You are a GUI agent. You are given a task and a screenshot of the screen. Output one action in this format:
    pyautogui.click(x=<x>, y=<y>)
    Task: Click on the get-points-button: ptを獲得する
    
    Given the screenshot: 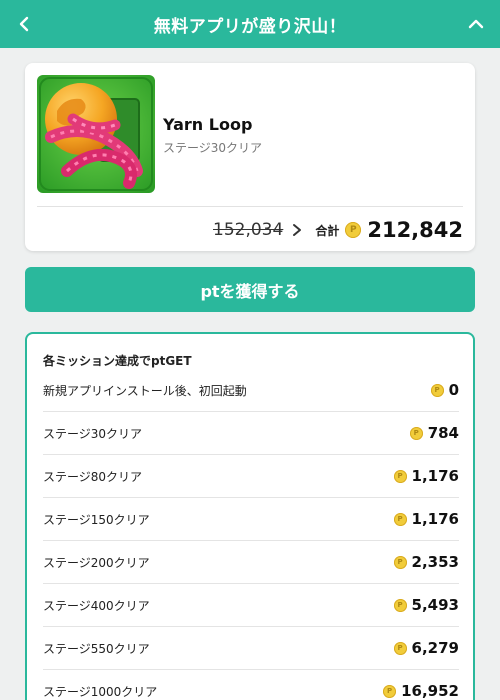 What is the action you would take?
    pyautogui.click(x=250, y=289)
    